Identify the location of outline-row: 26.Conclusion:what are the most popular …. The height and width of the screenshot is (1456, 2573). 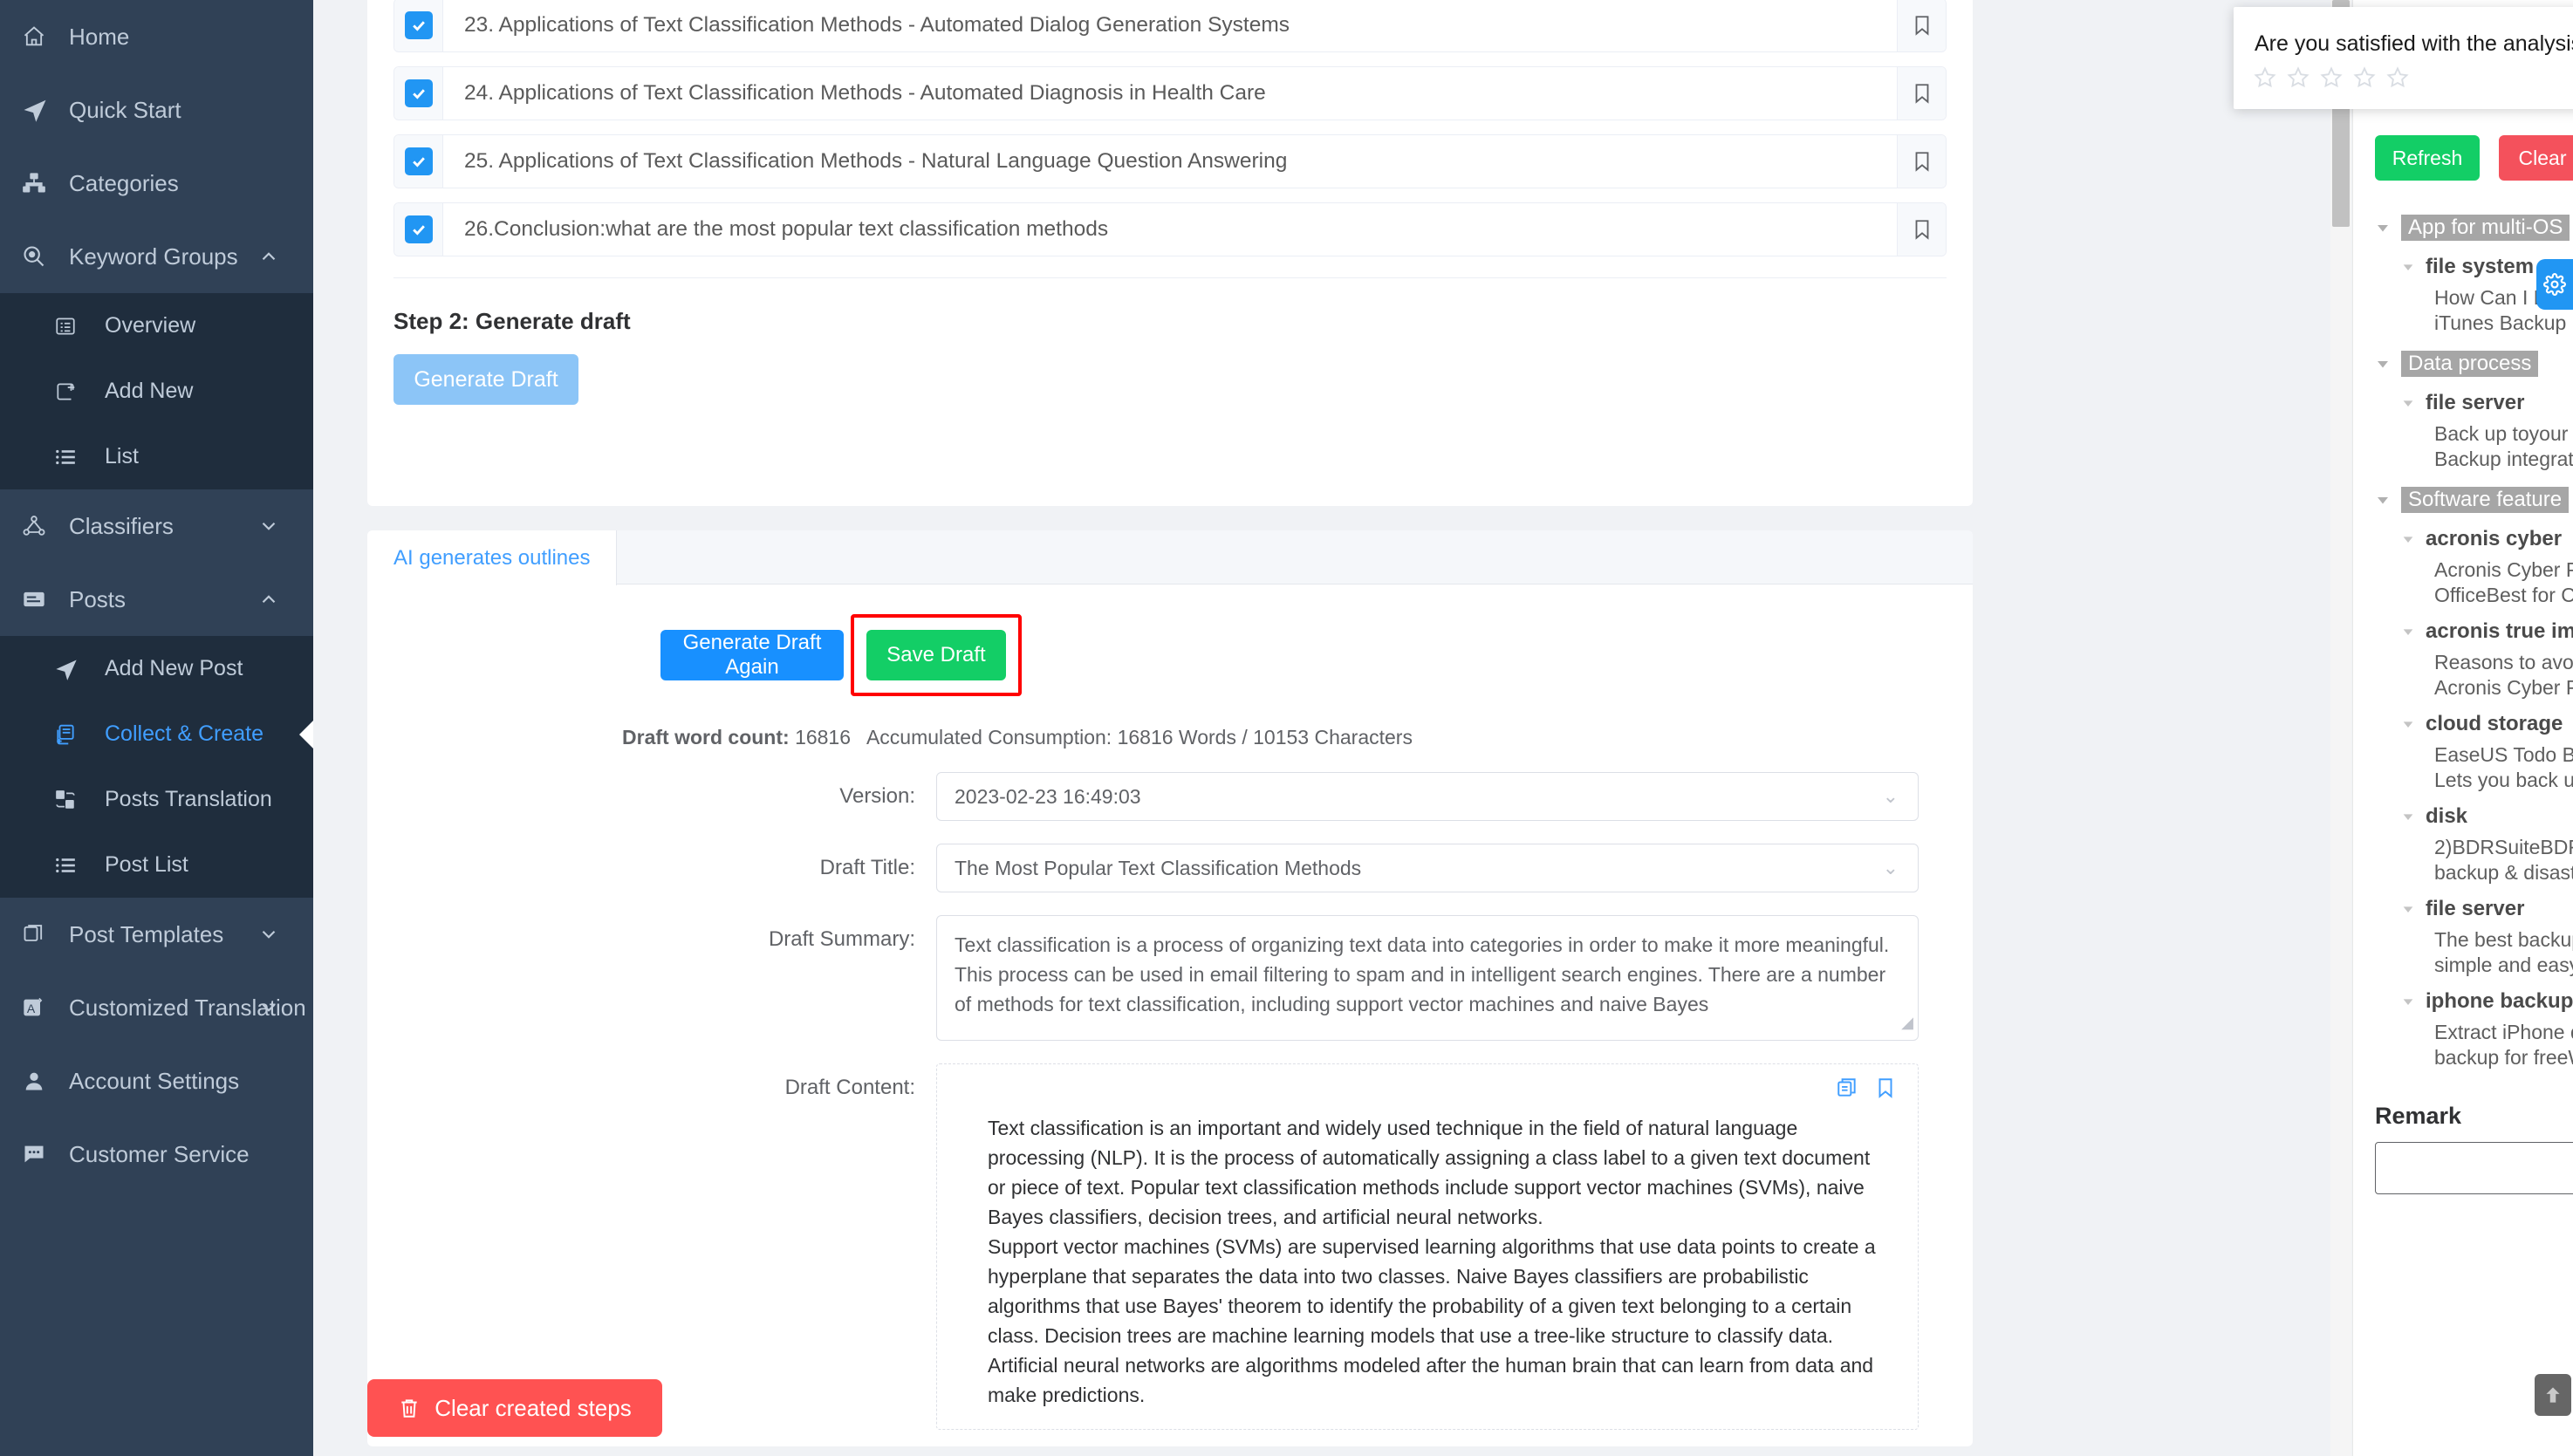
(1170, 229).